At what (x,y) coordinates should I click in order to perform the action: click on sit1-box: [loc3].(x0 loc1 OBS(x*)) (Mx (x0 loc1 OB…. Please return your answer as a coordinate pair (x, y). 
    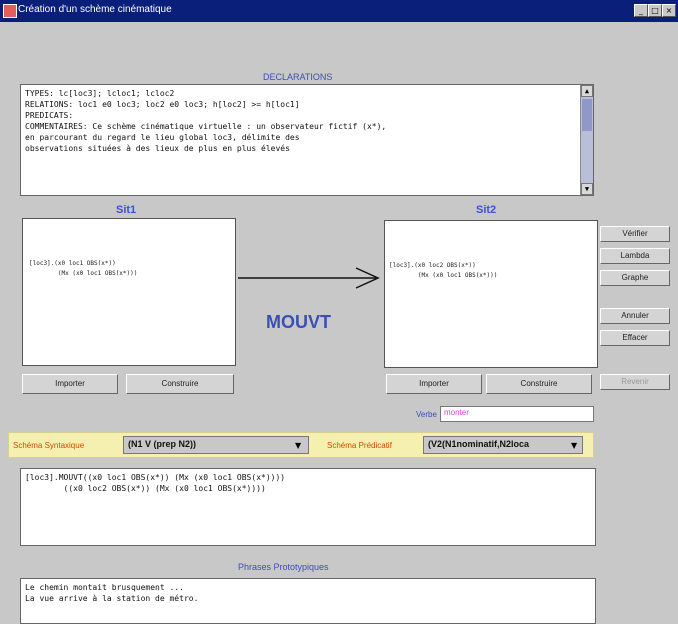
    Looking at the image, I should click on (129, 292).